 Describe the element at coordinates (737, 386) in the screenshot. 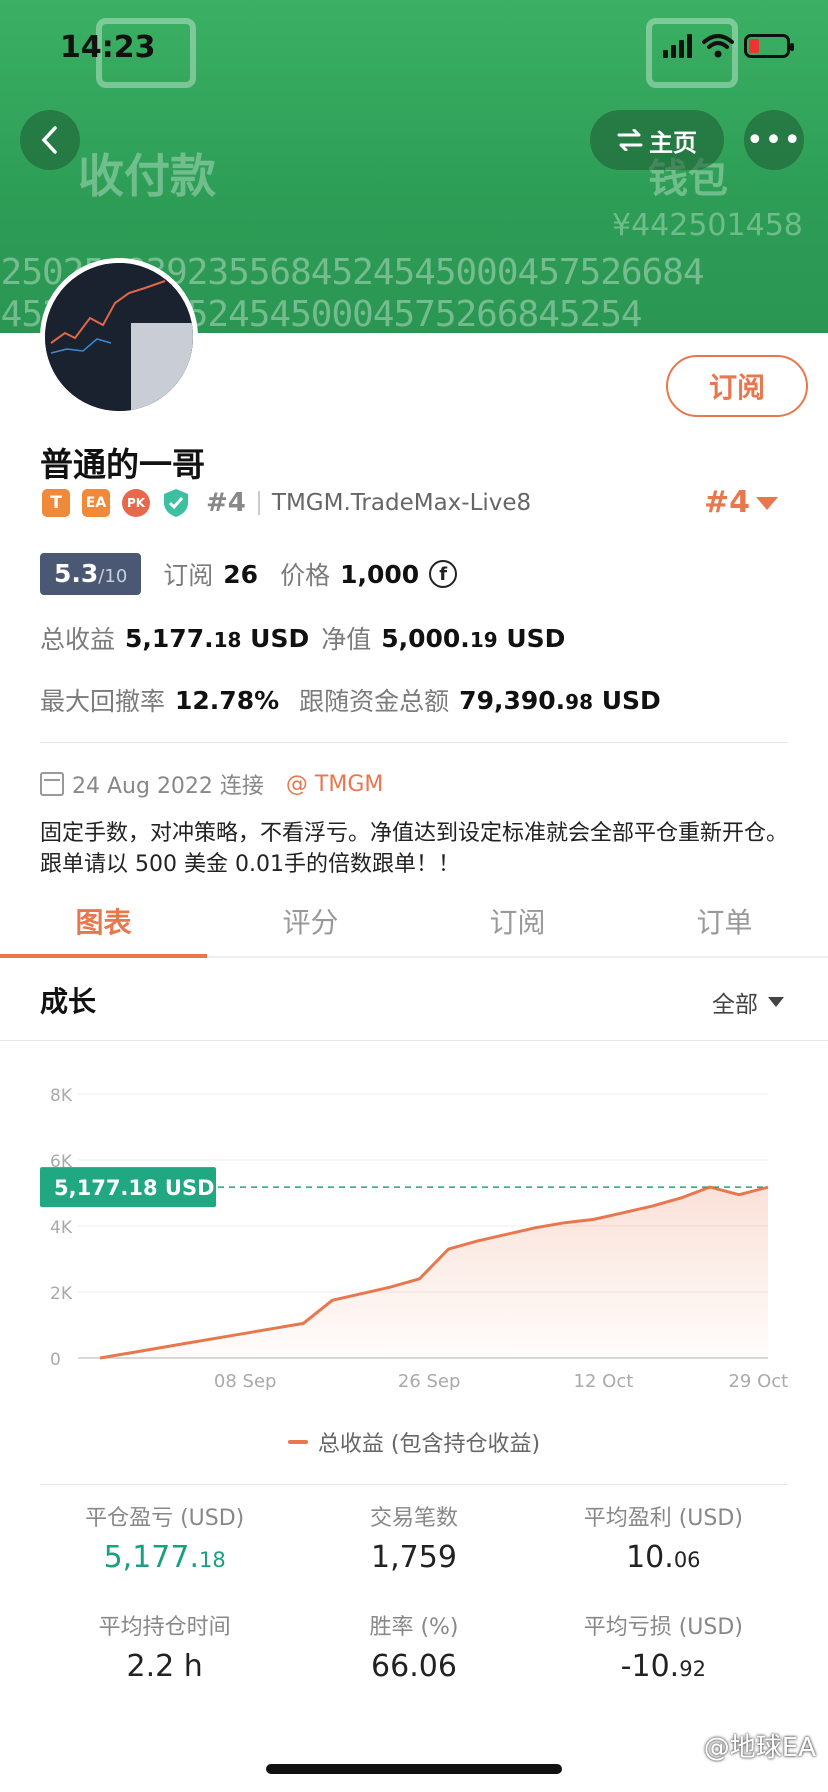

I see `subscribe-button: 订阅` at that location.